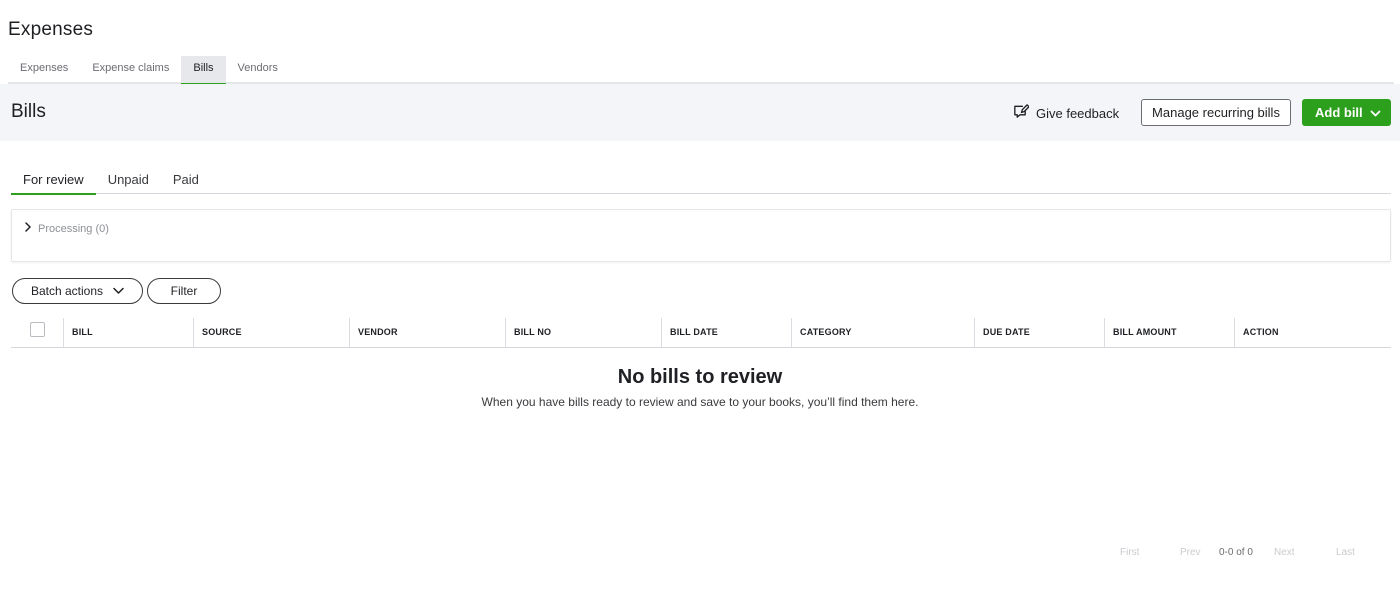 The height and width of the screenshot is (589, 1400). Describe the element at coordinates (701, 71) in the screenshot. I see `top-tabs: Expenses Expense claims Bills Vendors` at that location.